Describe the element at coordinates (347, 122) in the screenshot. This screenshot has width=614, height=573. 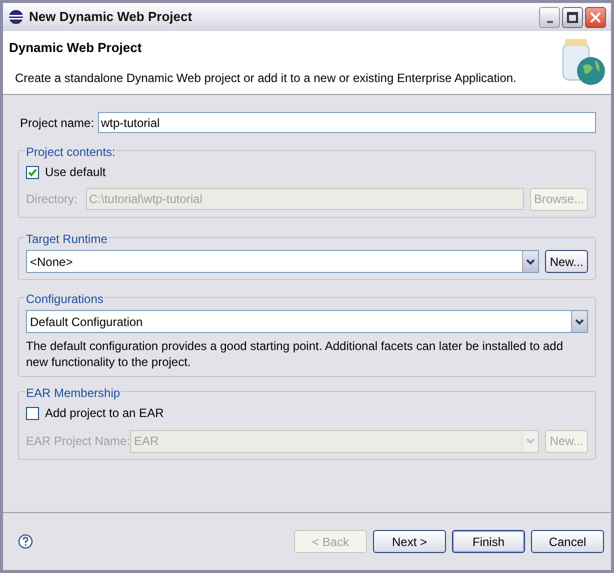
I see `project-name-field: wtp-tutorial` at that location.